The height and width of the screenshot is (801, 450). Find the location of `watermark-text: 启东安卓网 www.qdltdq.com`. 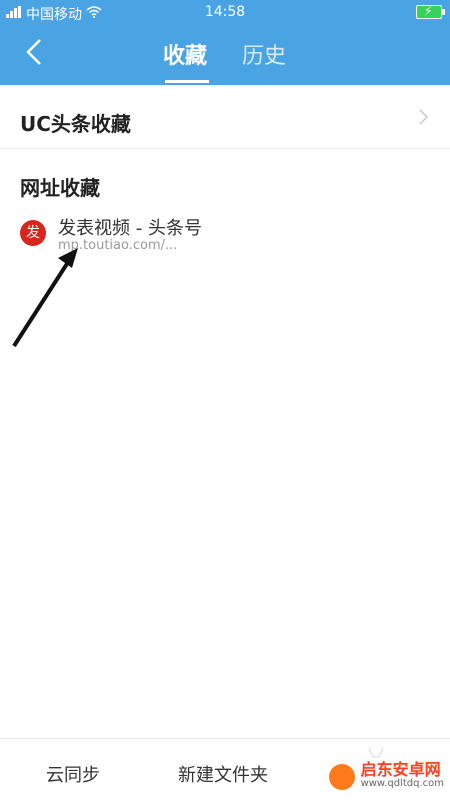

watermark-text: 启东安卓网 www.qdltdq.com is located at coordinates (402, 775).